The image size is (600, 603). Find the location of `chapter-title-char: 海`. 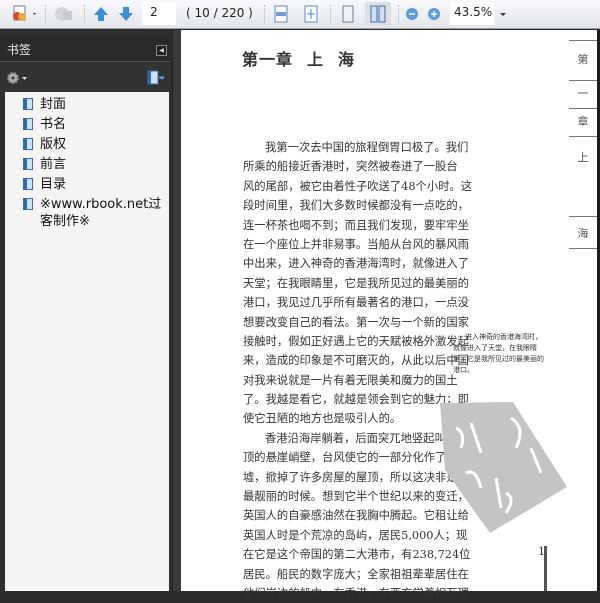

chapter-title-char: 海 is located at coordinates (347, 59).